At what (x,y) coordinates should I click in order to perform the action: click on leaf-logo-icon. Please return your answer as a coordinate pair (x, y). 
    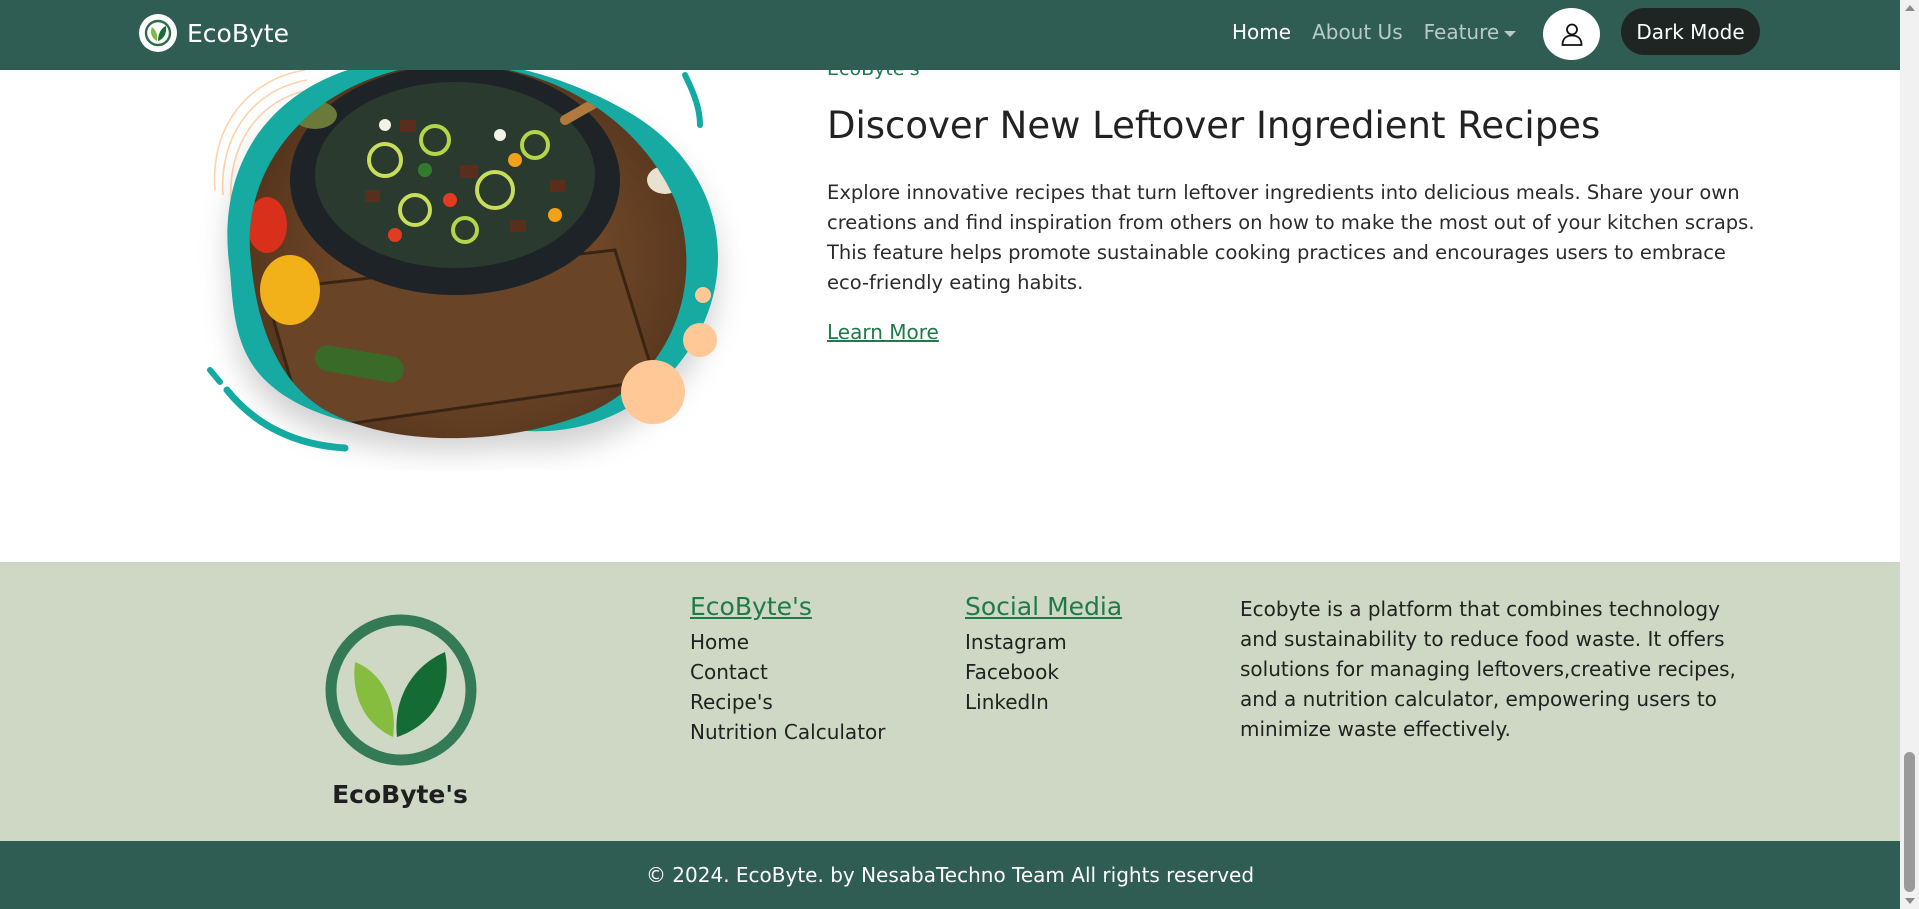
    Looking at the image, I should click on (158, 33).